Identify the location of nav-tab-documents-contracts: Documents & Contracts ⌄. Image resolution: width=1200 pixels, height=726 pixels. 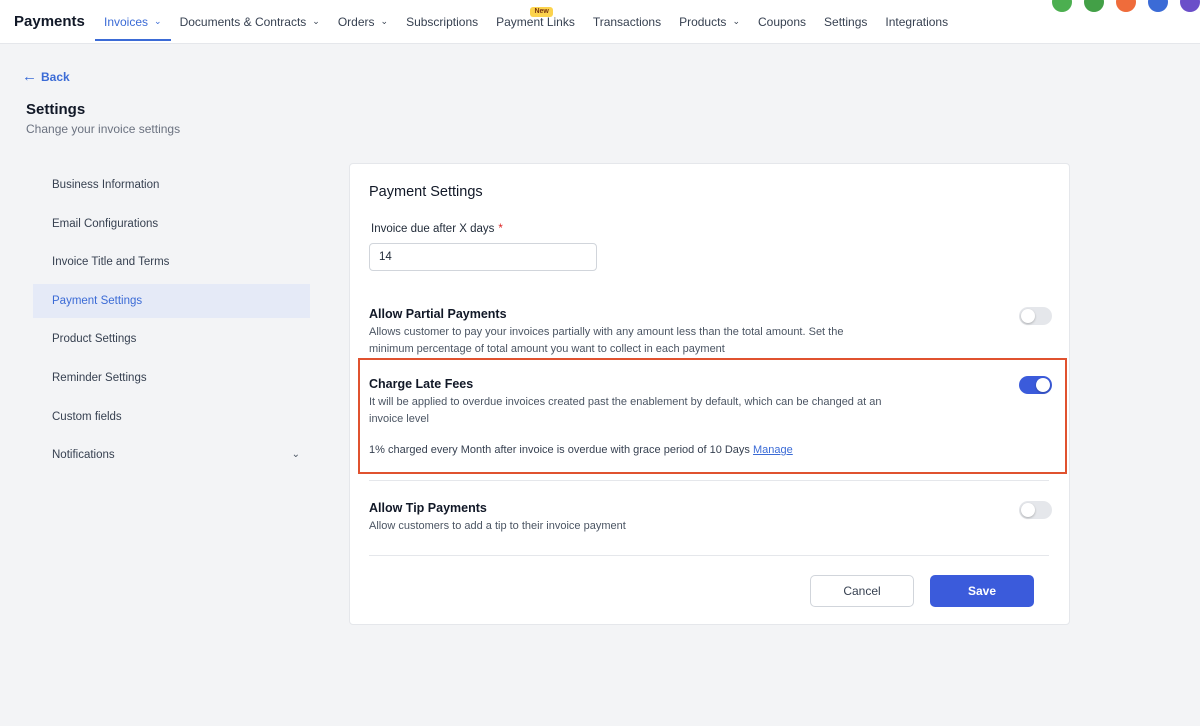
(250, 22).